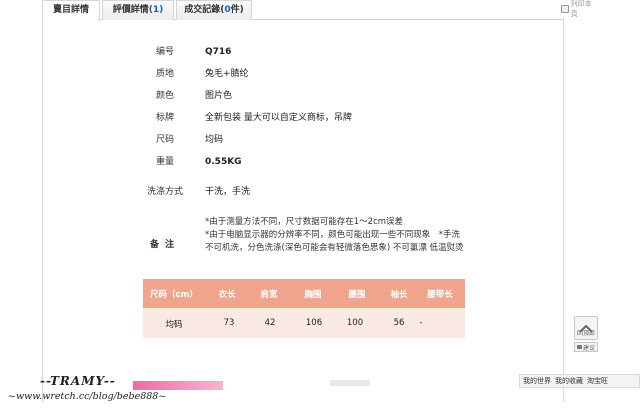 The image size is (640, 412). What do you see at coordinates (585, 333) in the screenshot?
I see `back-to-top-label: 回頂部` at bounding box center [585, 333].